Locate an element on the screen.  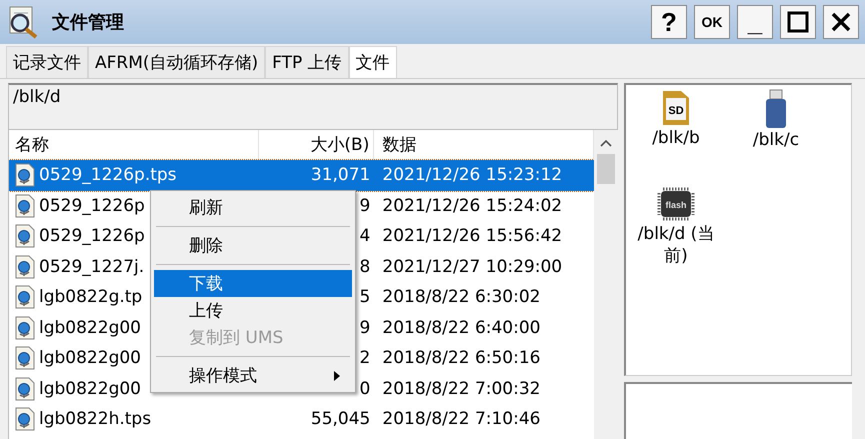
file-size: 55,045 is located at coordinates (340, 419).